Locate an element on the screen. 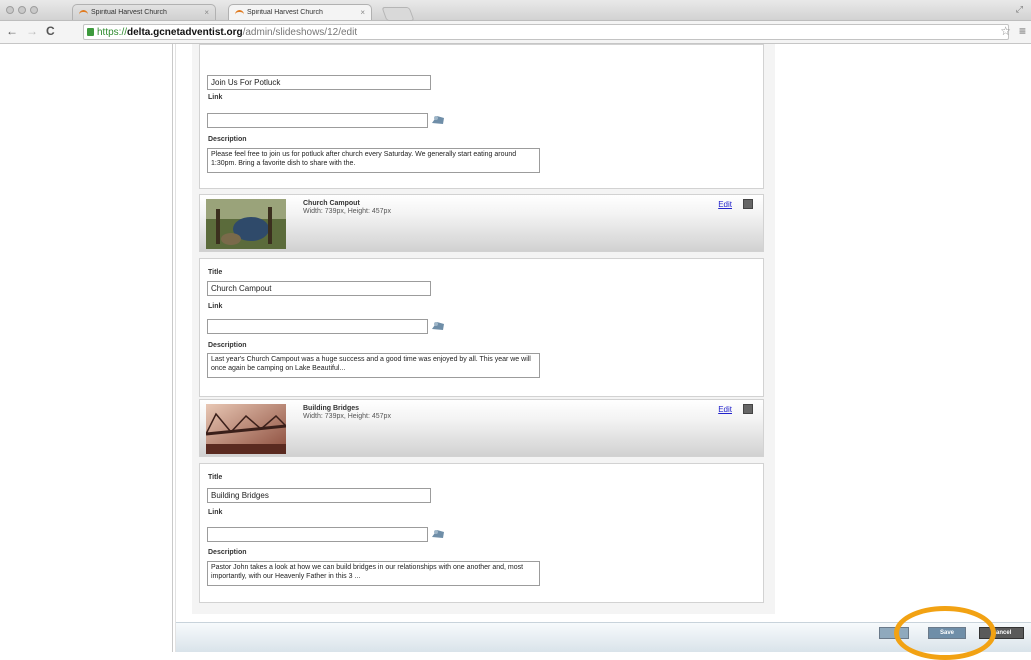  secondary-button is located at coordinates (894, 633).